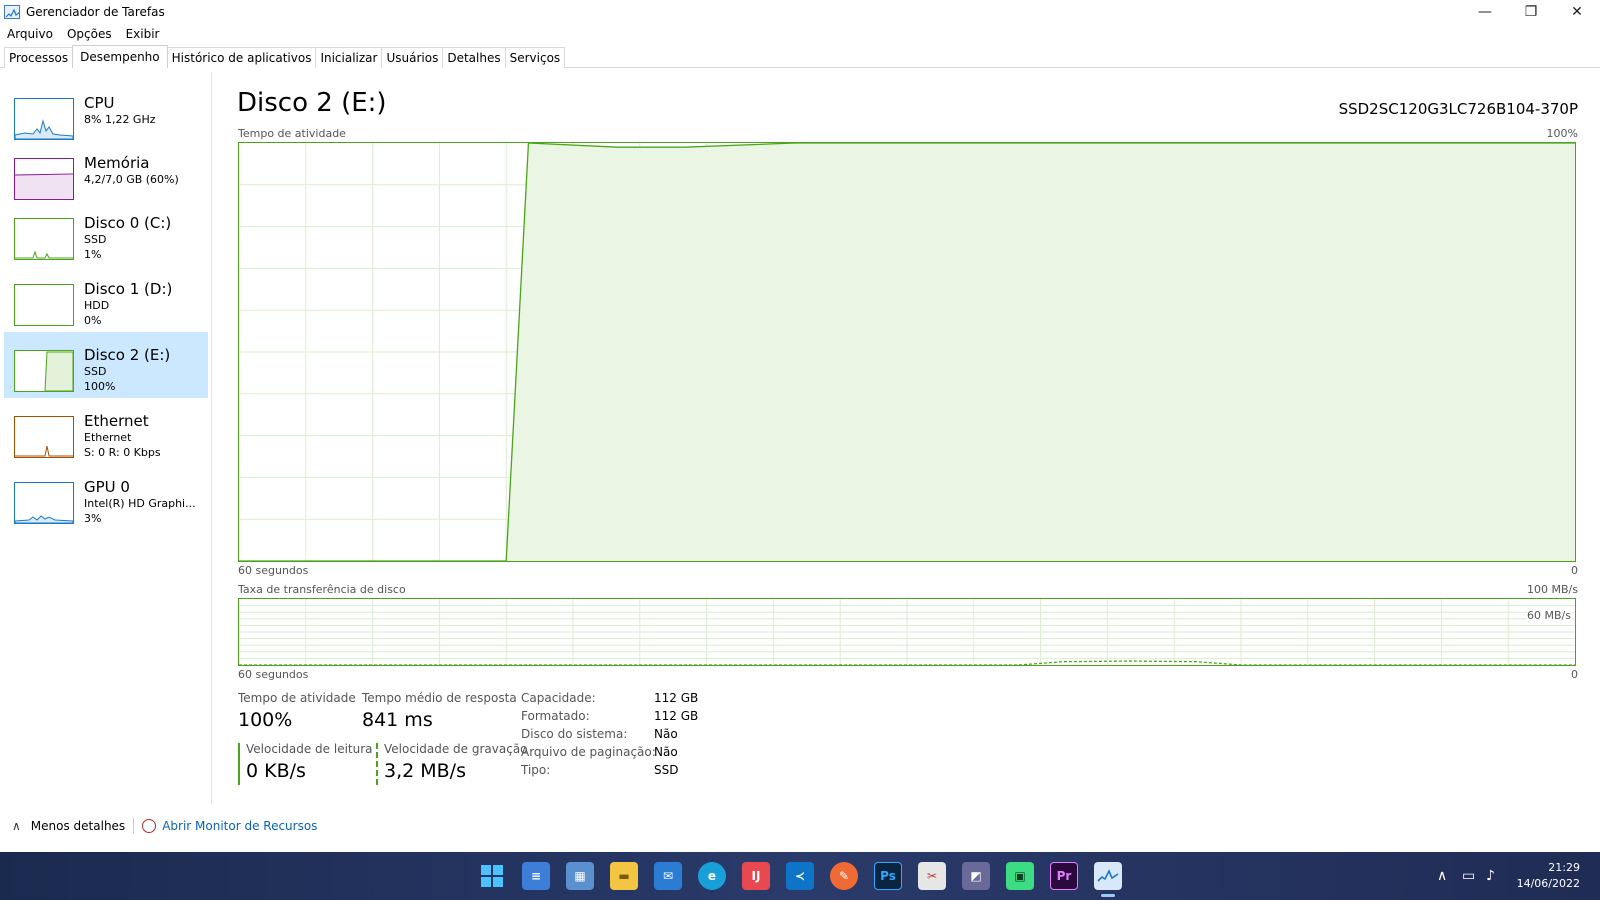  Describe the element at coordinates (976, 876) in the screenshot. I see `app-gray-icon: ◩` at that location.